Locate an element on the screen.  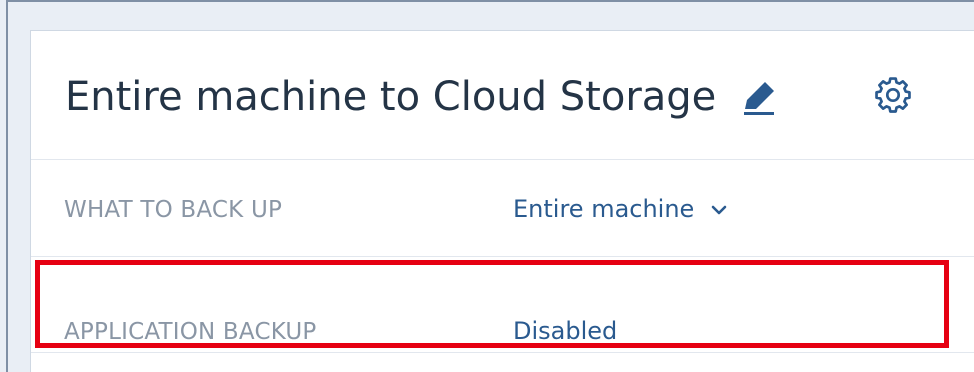
what-to-back-up-dropdown: Entire machine is located at coordinates (620, 209).